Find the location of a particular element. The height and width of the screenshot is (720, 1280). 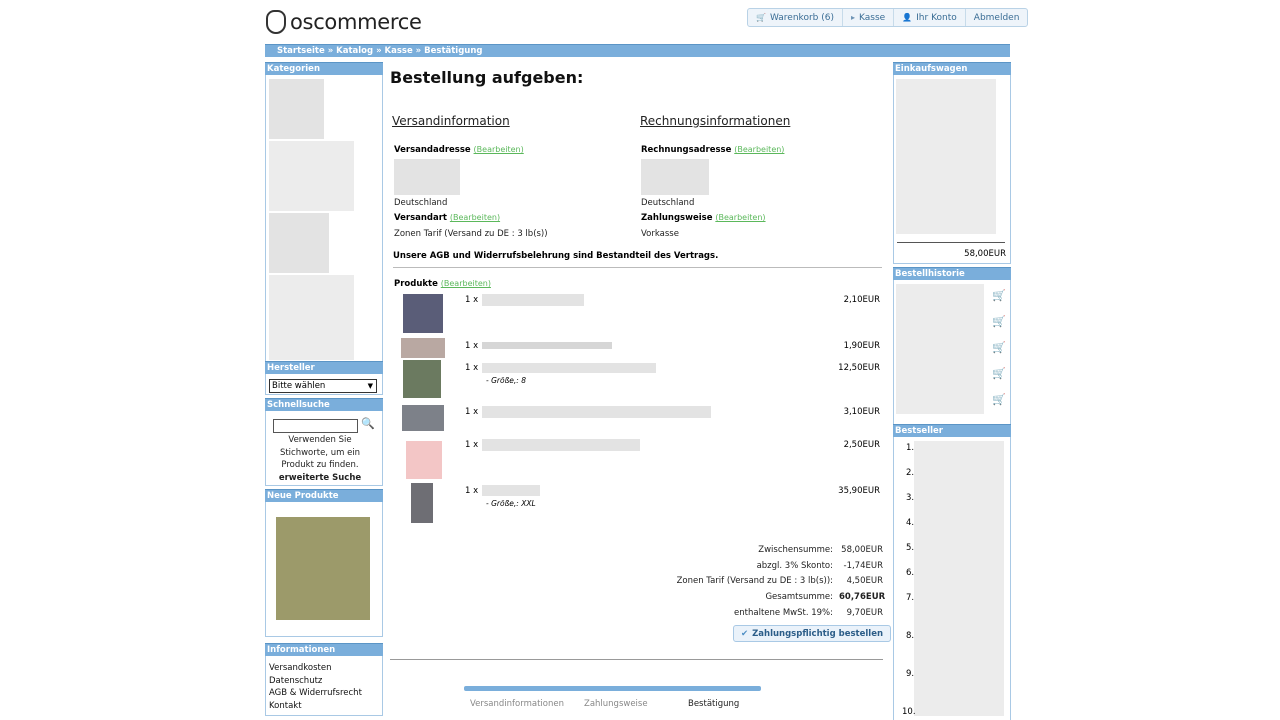

cart-total: 58,00EUR is located at coordinates (985, 254).